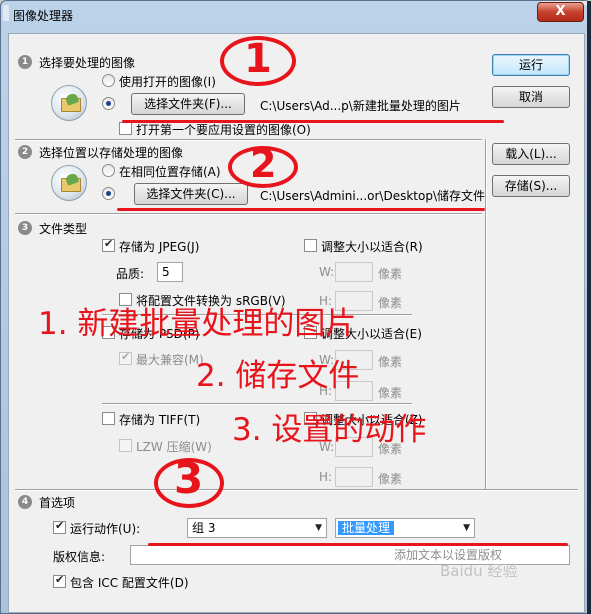  What do you see at coordinates (170, 272) in the screenshot?
I see `quality-input: 5` at bounding box center [170, 272].